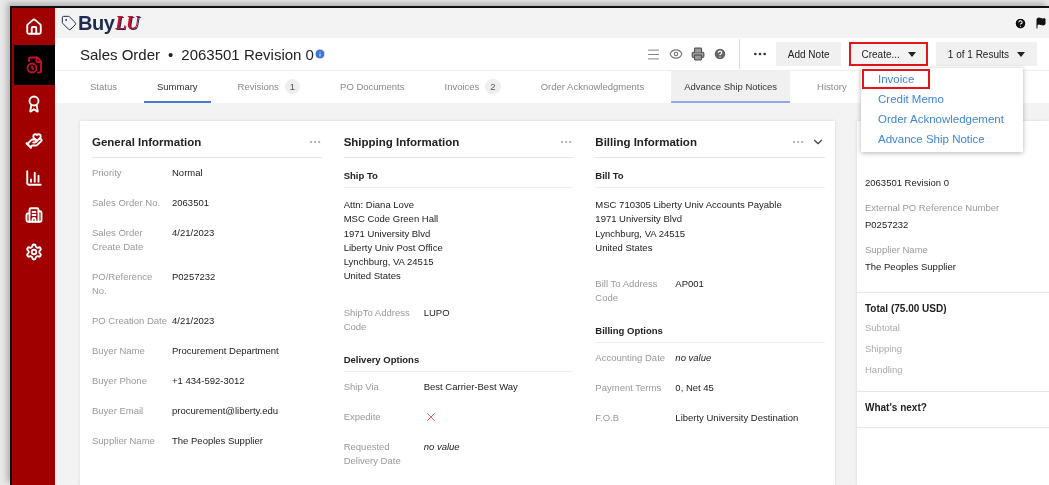 Image resolution: width=1049 pixels, height=485 pixels. I want to click on logo-text: Buy, so click(96, 23).